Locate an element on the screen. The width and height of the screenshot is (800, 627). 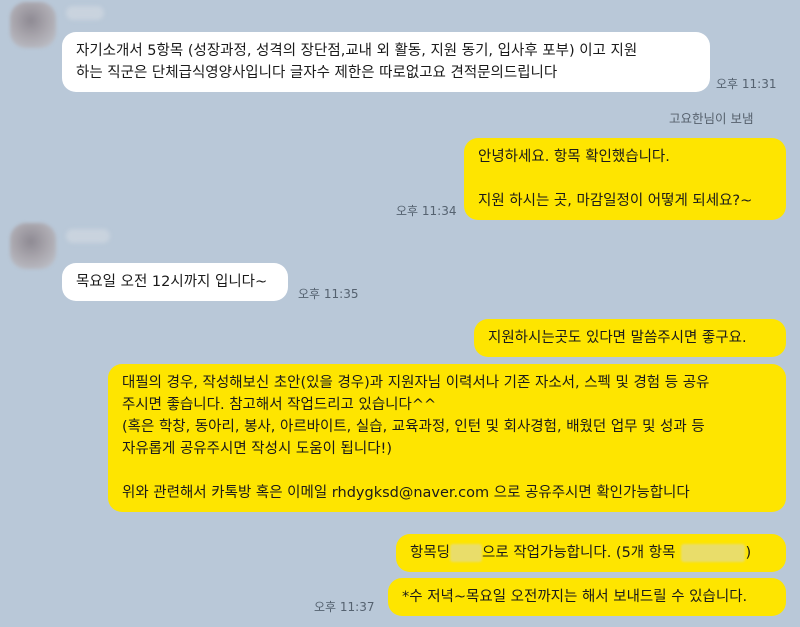
sent-message: 지원하시는곳도 있다면 말씀주시면 좋구요. is located at coordinates (630, 338).